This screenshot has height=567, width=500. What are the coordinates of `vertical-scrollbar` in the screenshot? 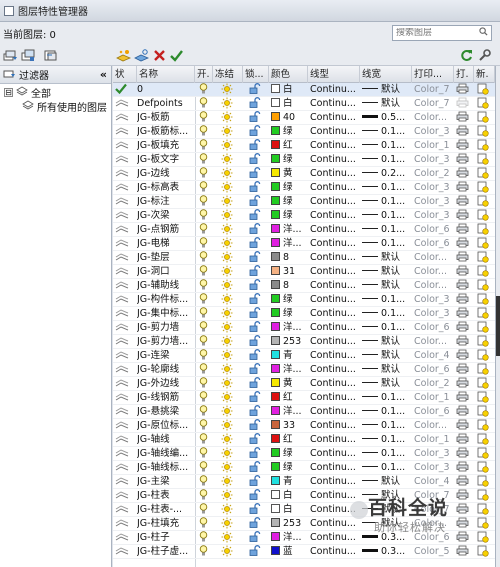 It's located at (497, 316).